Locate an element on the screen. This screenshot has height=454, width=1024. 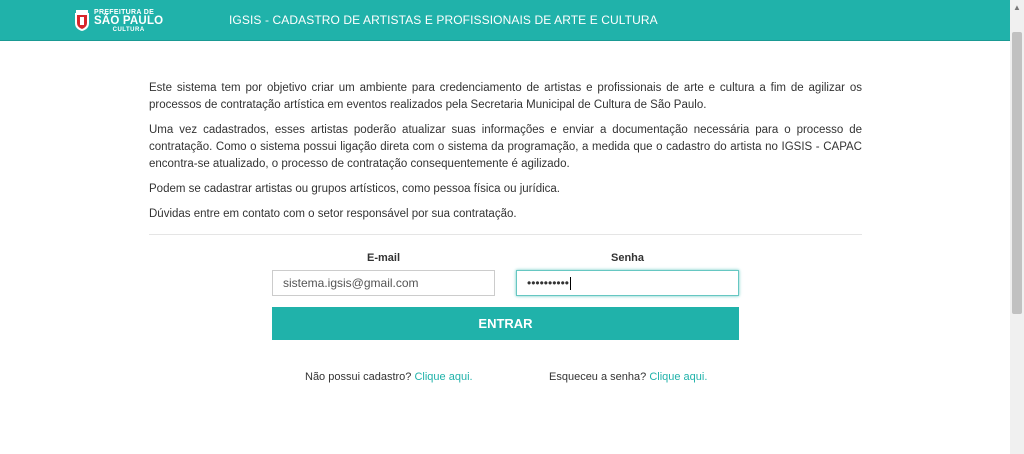
logo-line-3: CULTURA is located at coordinates (128, 30).